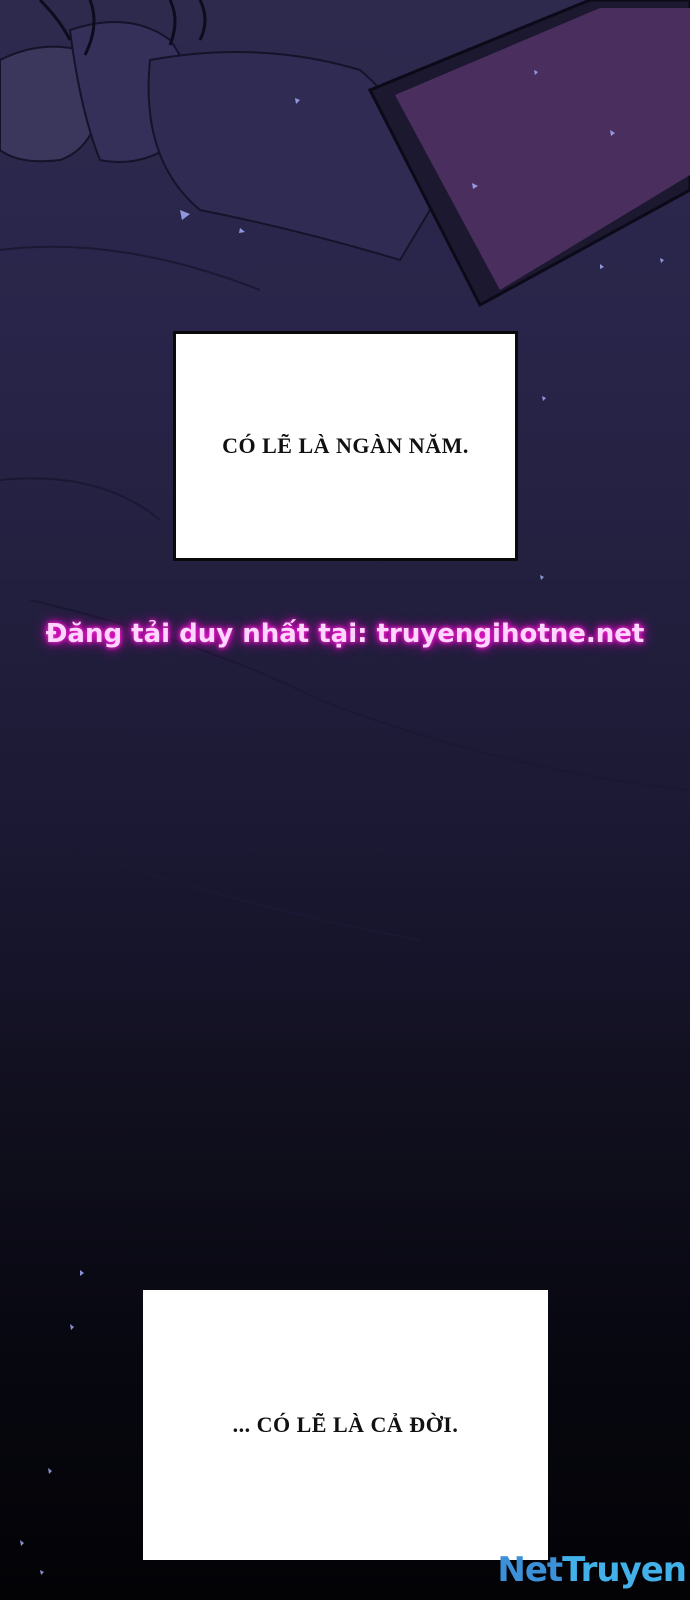  What do you see at coordinates (624, 1570) in the screenshot?
I see `logo-truyen: Truyen` at bounding box center [624, 1570].